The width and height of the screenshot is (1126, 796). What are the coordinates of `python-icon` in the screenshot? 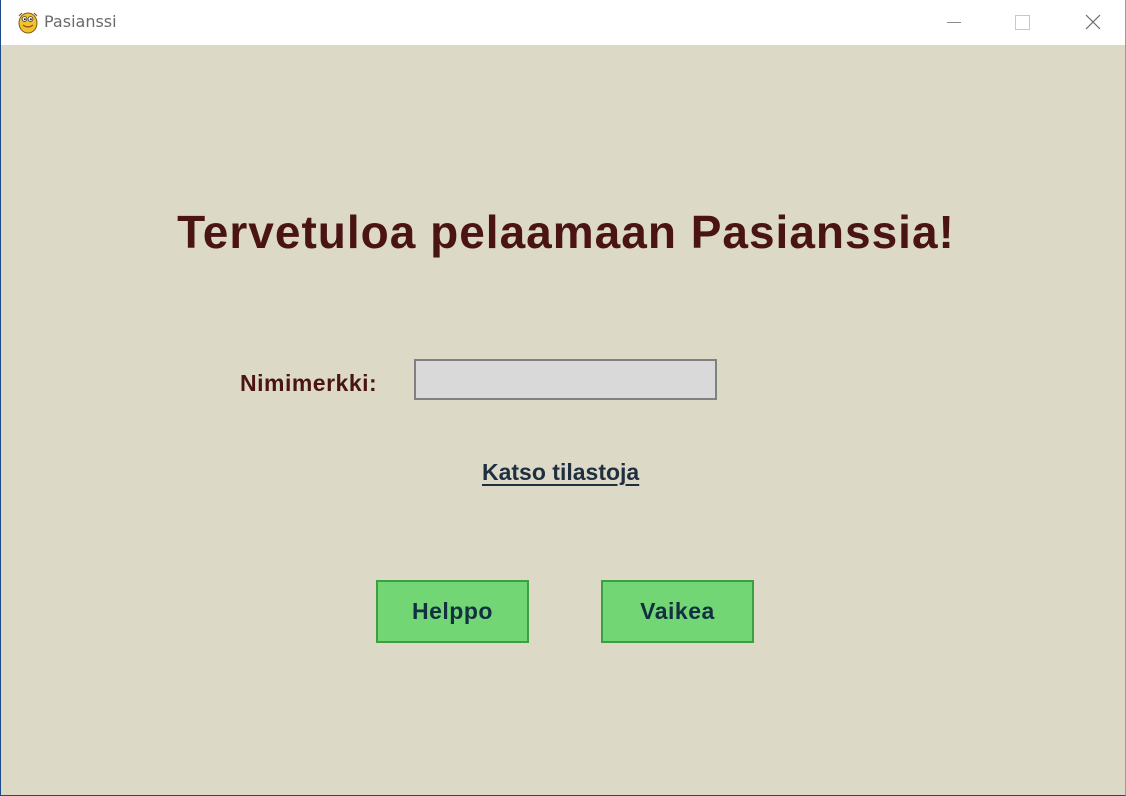 It's located at (28, 22).